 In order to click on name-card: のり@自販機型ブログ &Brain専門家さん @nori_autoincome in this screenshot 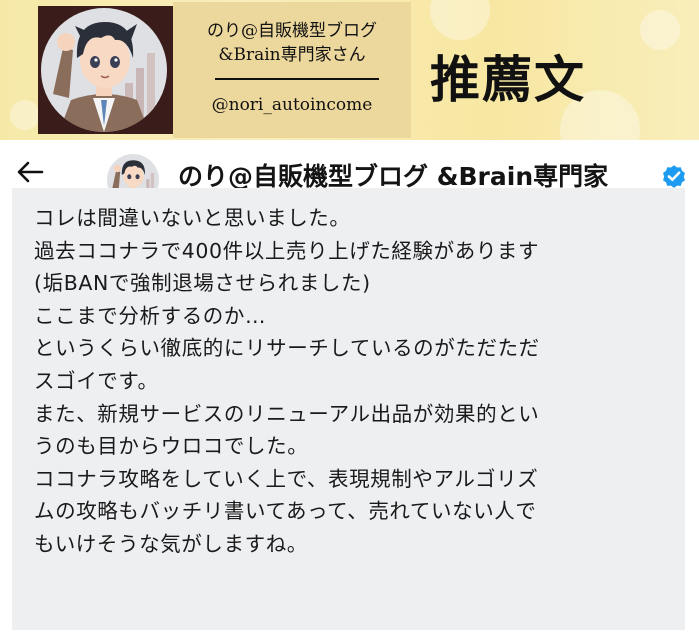, I will do `click(292, 70)`.